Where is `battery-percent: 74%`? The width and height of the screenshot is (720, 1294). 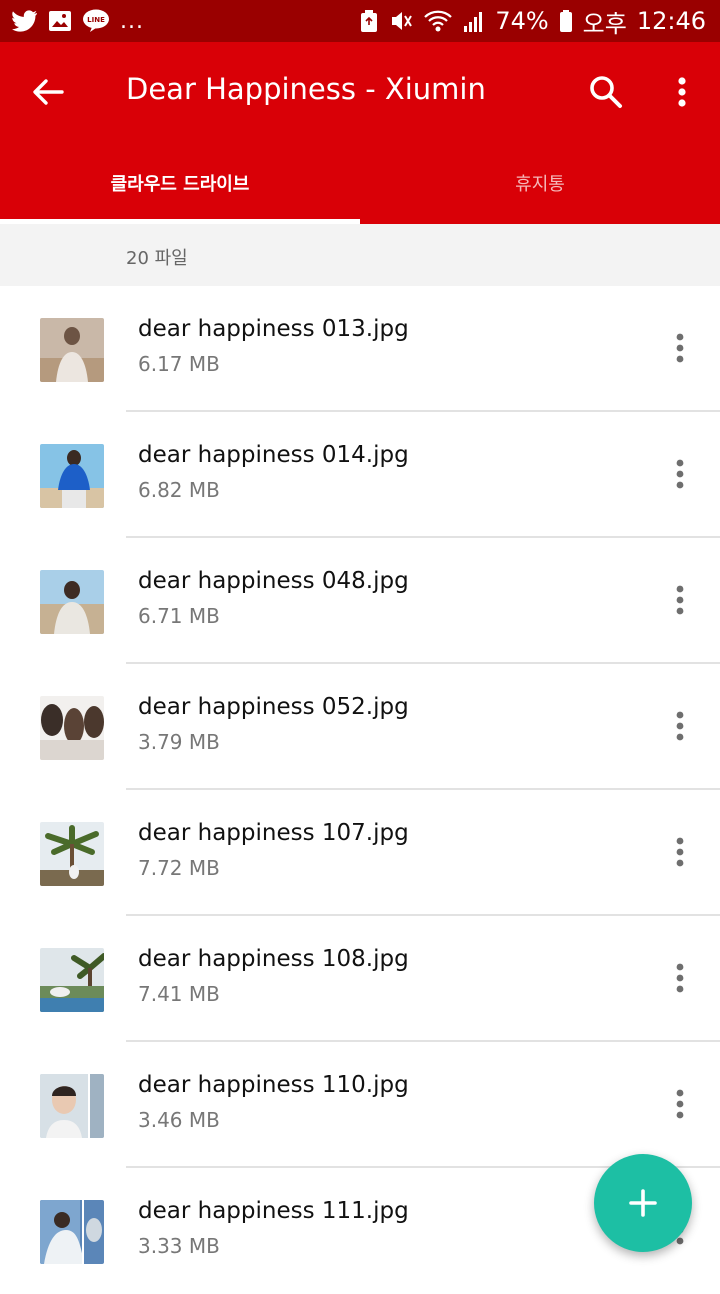
battery-percent: 74% is located at coordinates (522, 21).